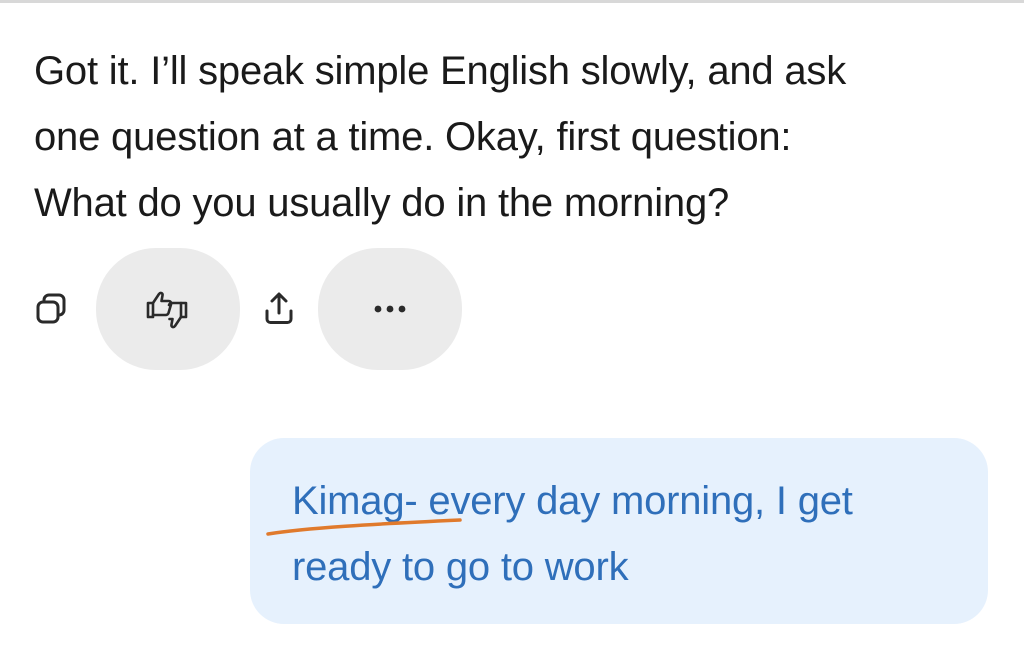 This screenshot has width=1024, height=667. What do you see at coordinates (382, 203) in the screenshot?
I see `assistant-message-line: What do you usually do in the morning?` at bounding box center [382, 203].